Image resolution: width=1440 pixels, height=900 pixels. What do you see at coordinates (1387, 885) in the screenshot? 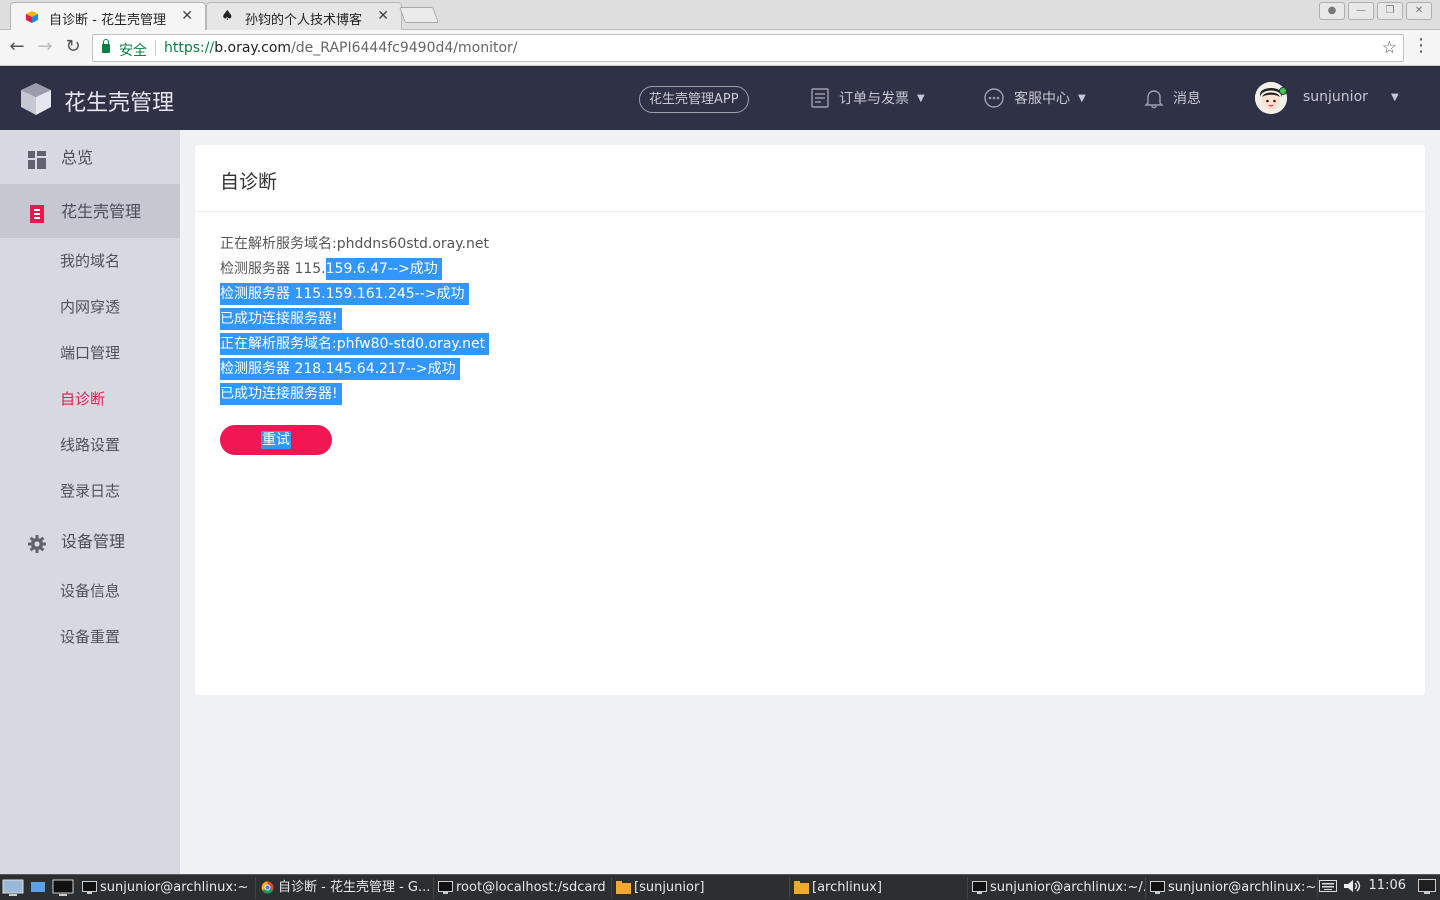
I see `clock: 11:06` at bounding box center [1387, 885].